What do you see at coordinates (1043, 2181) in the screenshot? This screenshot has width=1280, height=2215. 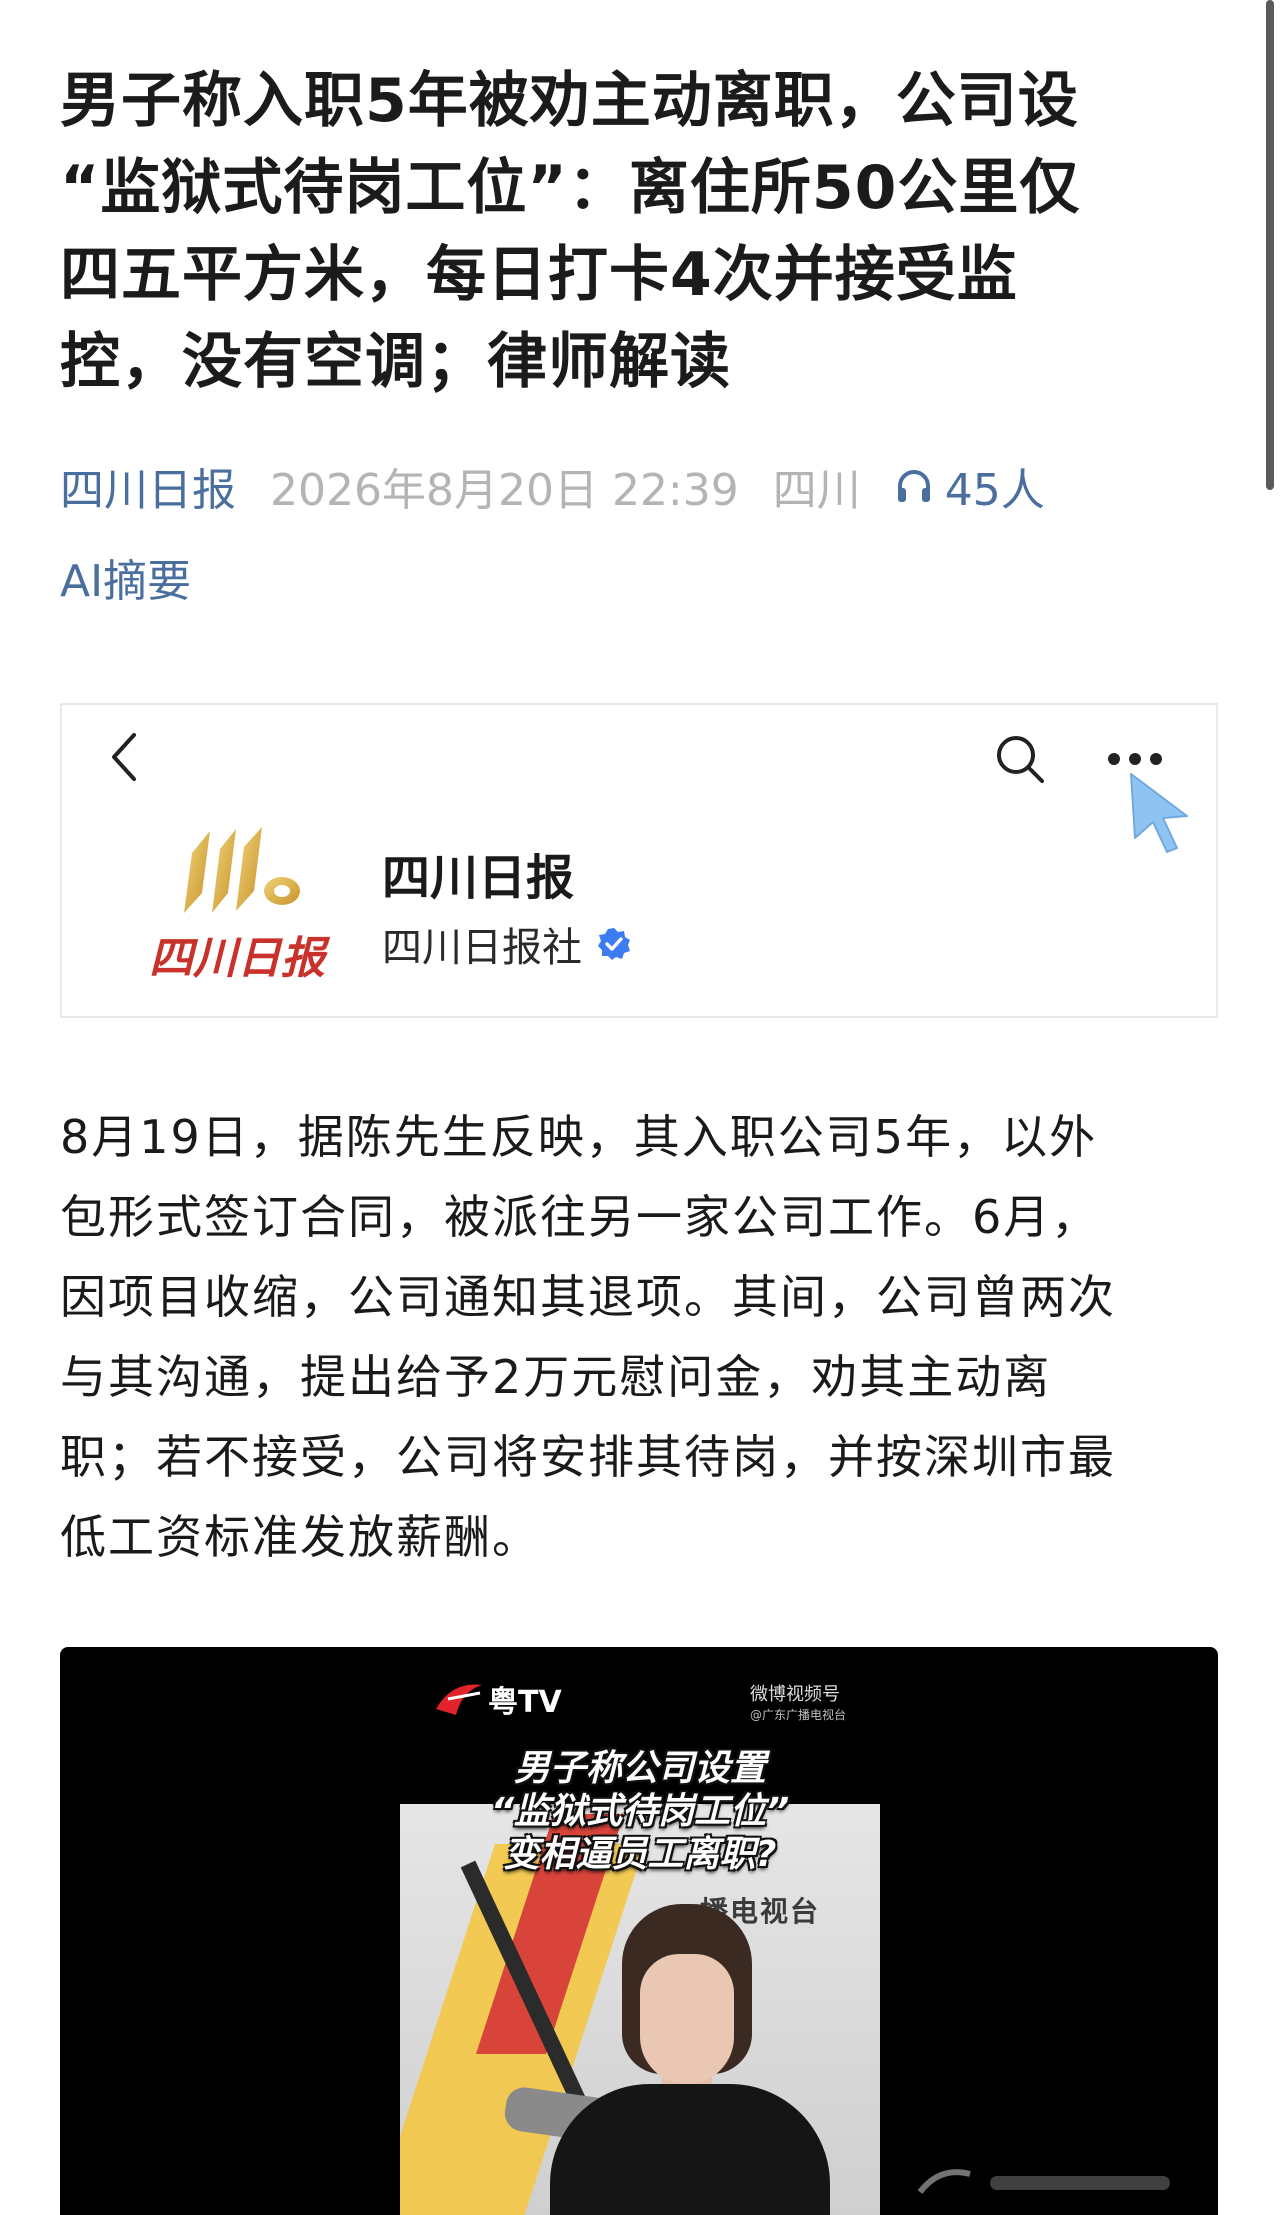 I see `corner-watermark` at bounding box center [1043, 2181].